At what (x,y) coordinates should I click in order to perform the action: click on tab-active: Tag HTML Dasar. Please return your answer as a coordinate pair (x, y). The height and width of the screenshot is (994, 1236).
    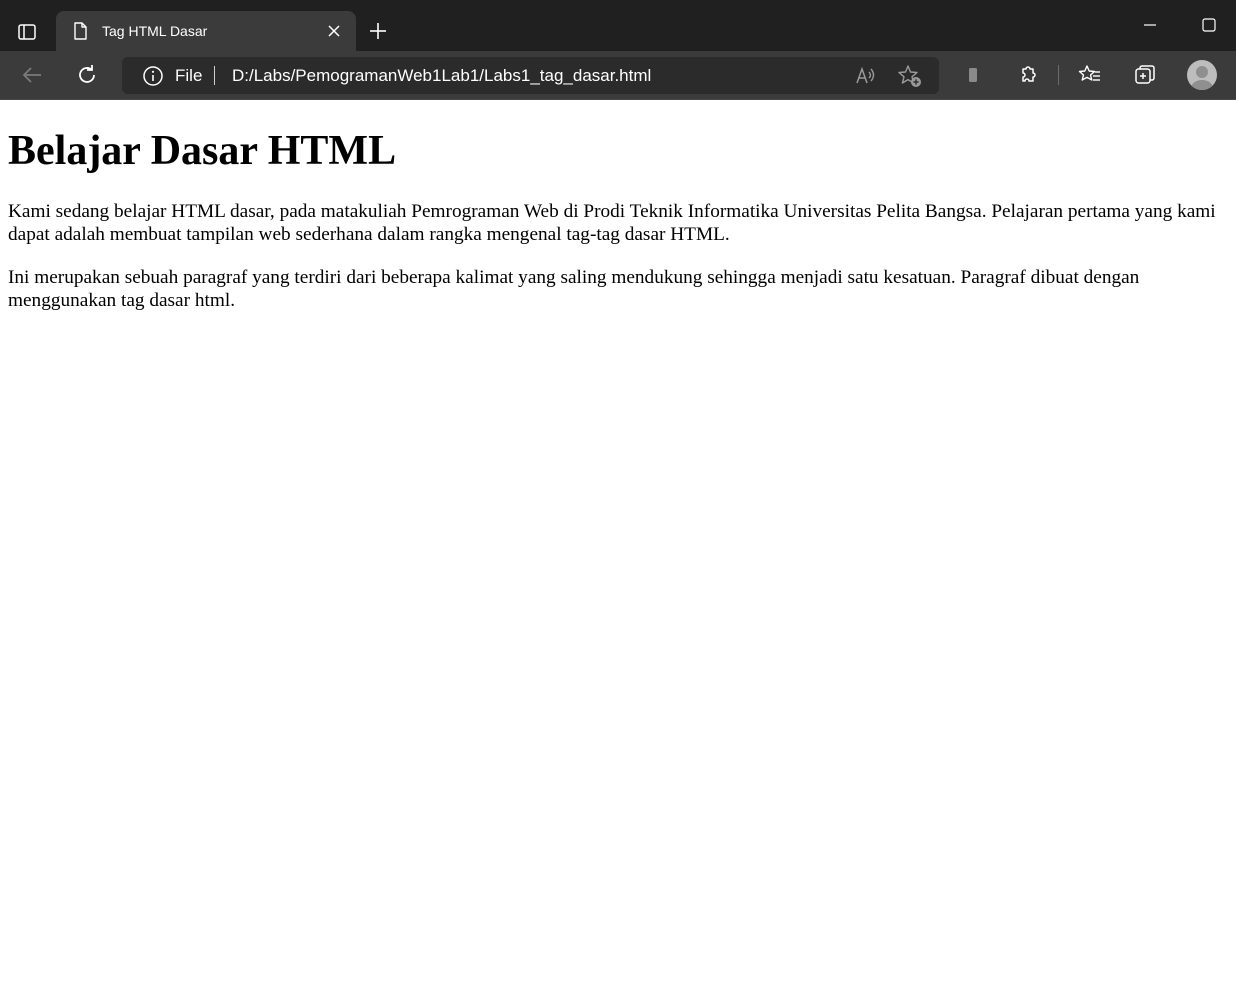
    Looking at the image, I should click on (206, 31).